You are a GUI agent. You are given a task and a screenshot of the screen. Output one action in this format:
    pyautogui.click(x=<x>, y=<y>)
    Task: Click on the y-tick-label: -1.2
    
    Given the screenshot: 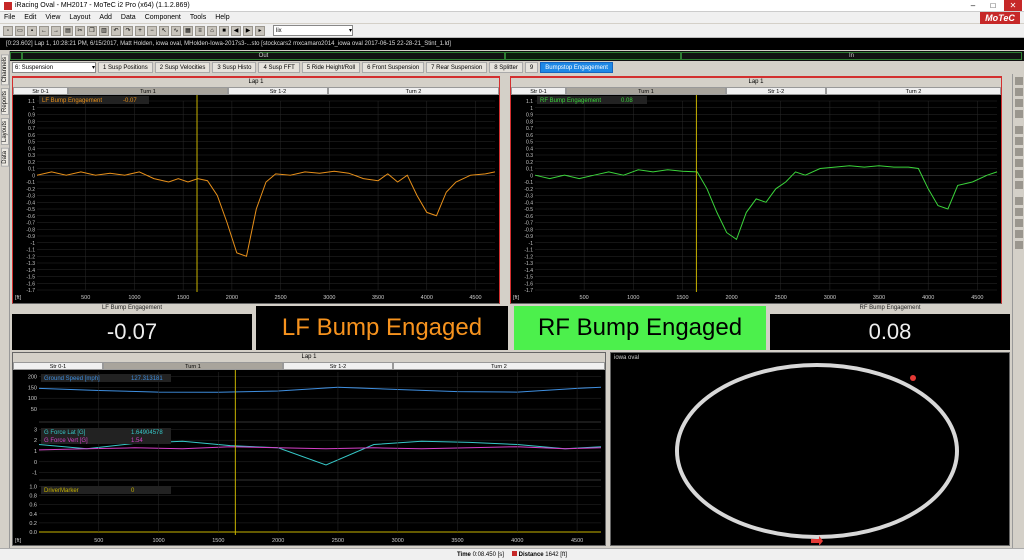 What is the action you would take?
    pyautogui.click(x=528, y=257)
    